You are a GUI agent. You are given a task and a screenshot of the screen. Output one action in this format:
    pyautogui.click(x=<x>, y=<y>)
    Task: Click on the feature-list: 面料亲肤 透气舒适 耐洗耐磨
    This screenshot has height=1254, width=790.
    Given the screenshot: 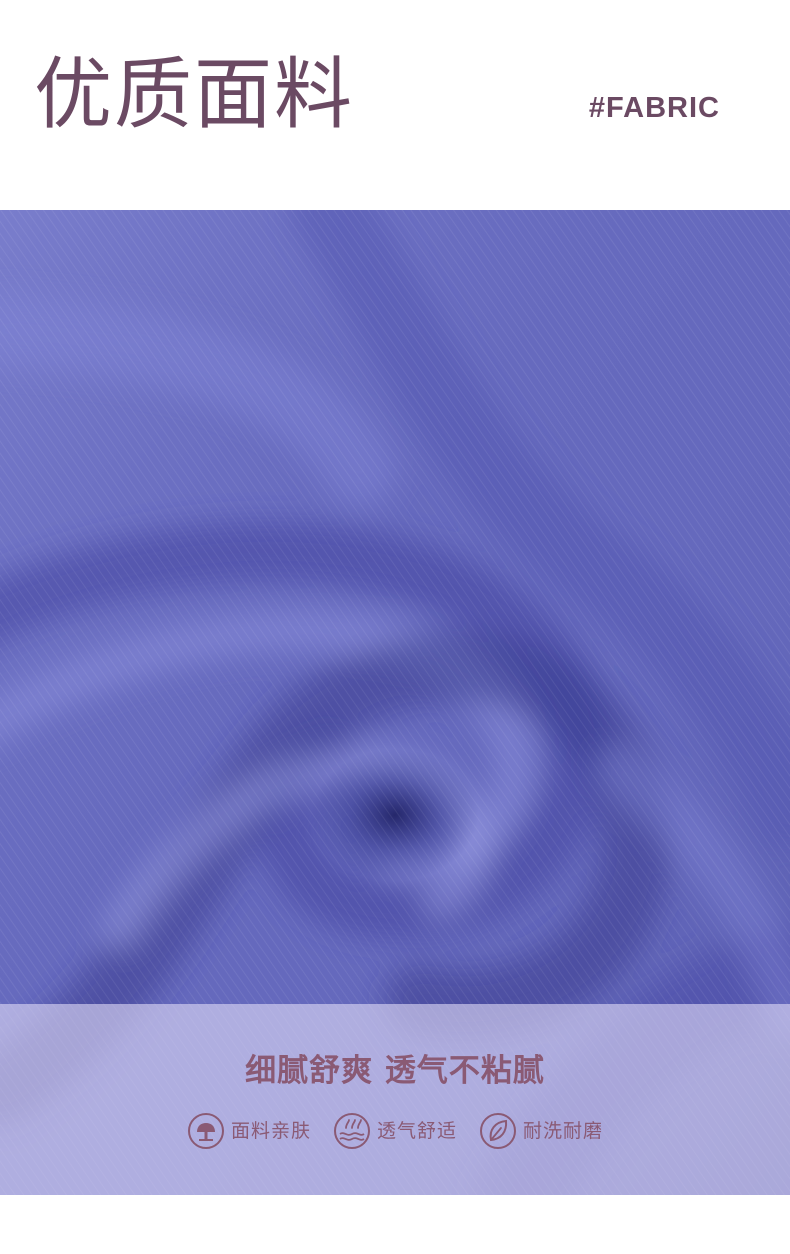 What is the action you would take?
    pyautogui.click(x=395, y=1131)
    